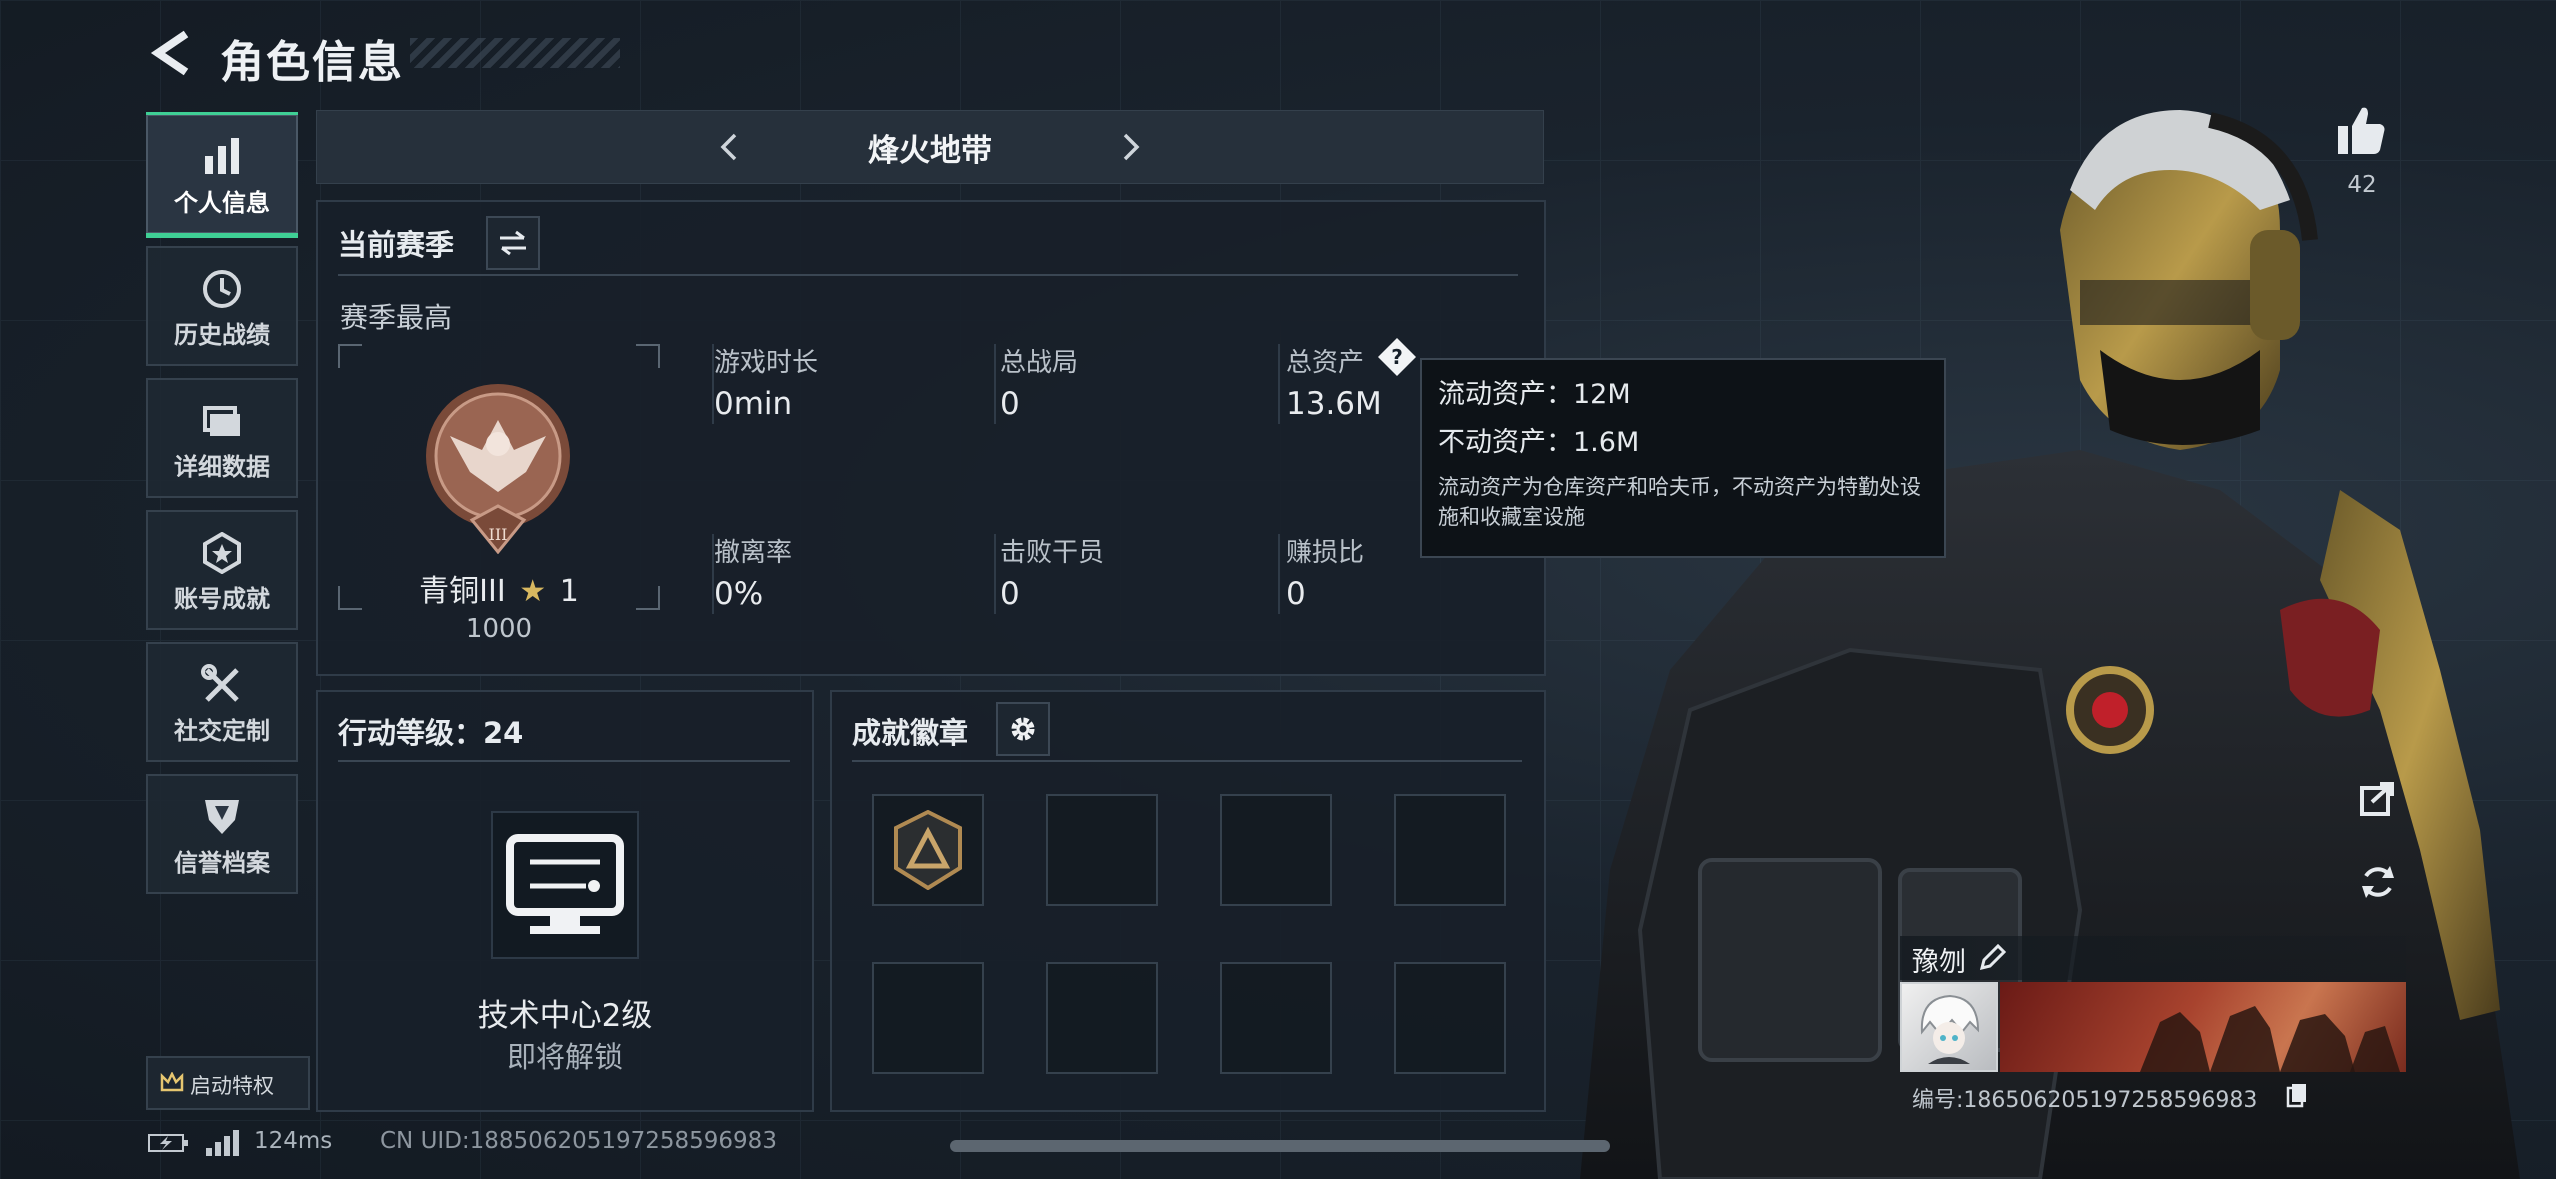 This screenshot has height=1179, width=2556. What do you see at coordinates (499, 629) in the screenshot?
I see `rank-points: 1000` at bounding box center [499, 629].